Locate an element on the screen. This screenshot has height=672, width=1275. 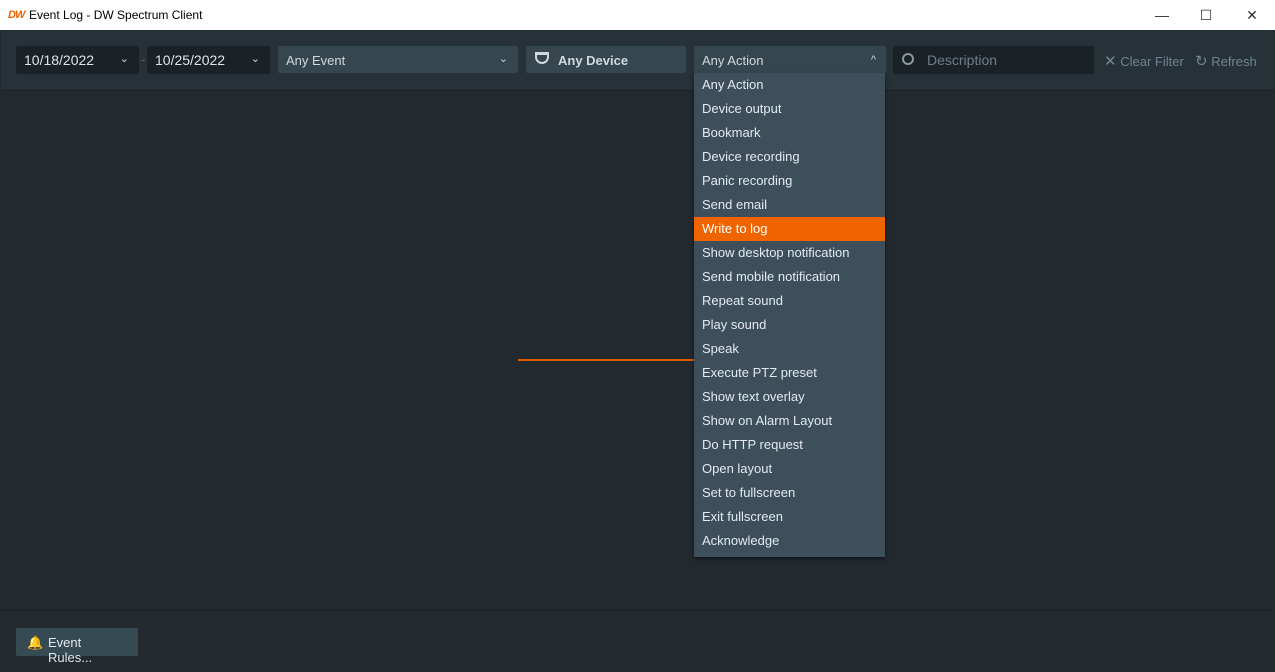
event-type-select: Any Event ⌄ is located at coordinates (398, 59).